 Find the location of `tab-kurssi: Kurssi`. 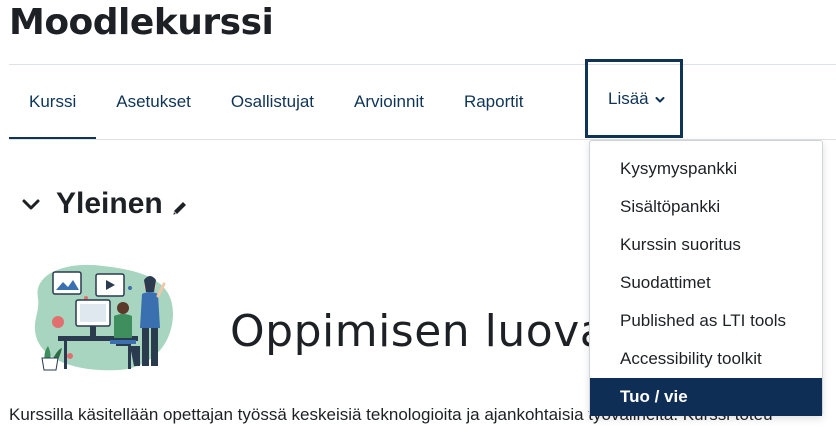

tab-kurssi: Kurssi is located at coordinates (53, 102).